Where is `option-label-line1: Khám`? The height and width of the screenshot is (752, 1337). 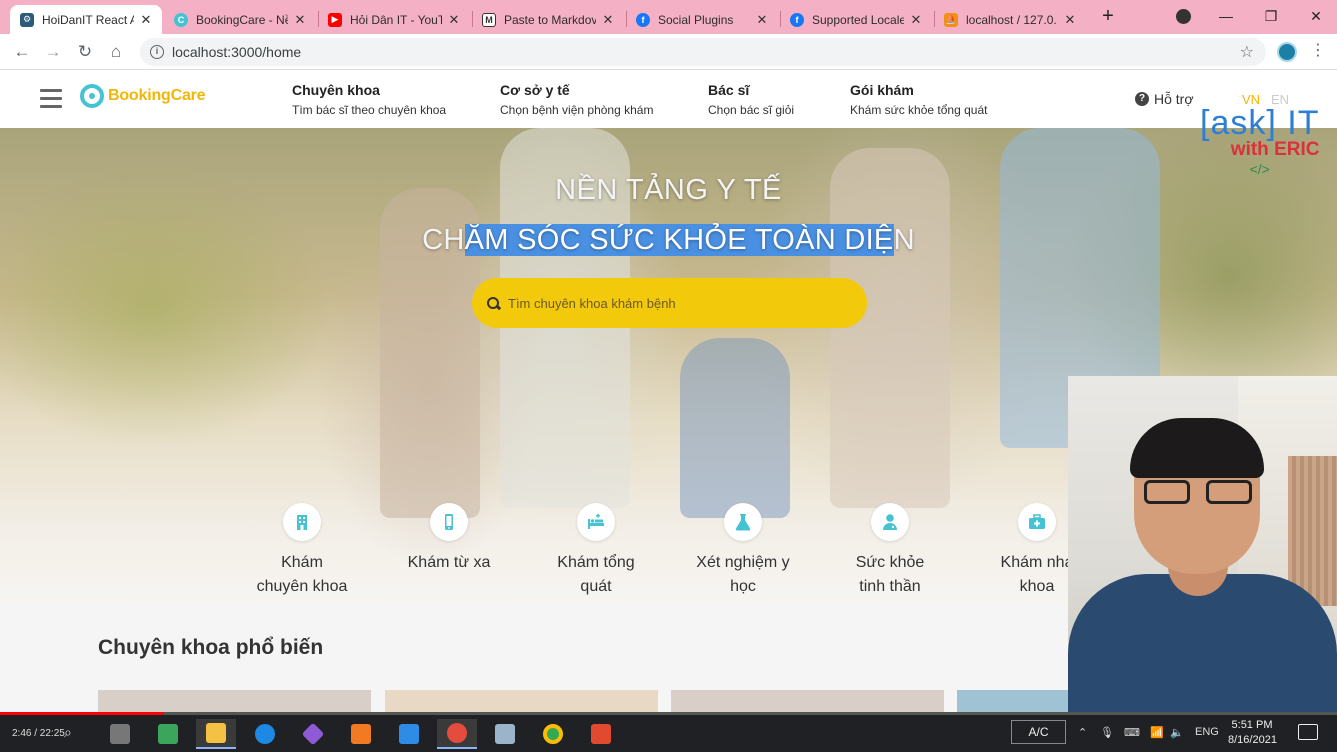
option-label-line1: Khám is located at coordinates (302, 562).